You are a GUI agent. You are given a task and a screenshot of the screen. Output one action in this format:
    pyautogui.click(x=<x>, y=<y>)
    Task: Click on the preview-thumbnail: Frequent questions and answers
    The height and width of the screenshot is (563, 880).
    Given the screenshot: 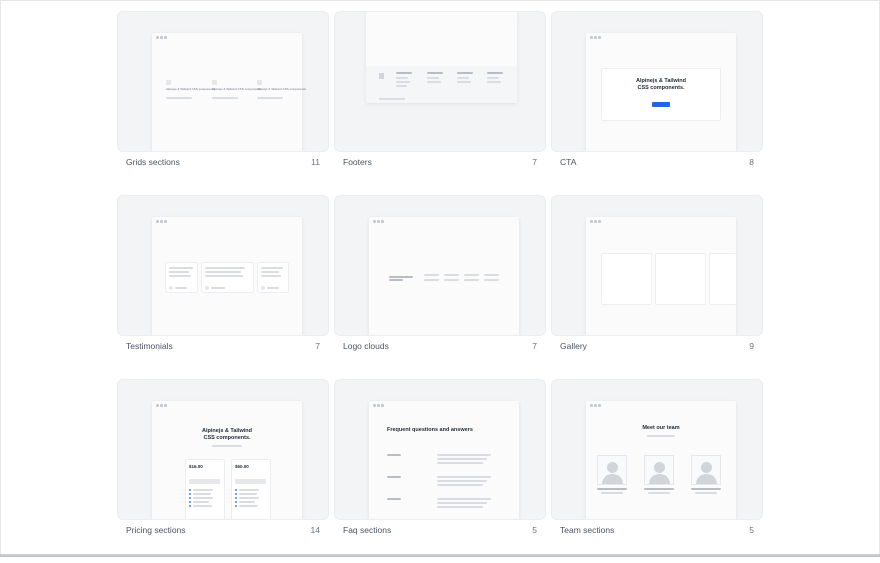 What is the action you would take?
    pyautogui.click(x=440, y=449)
    